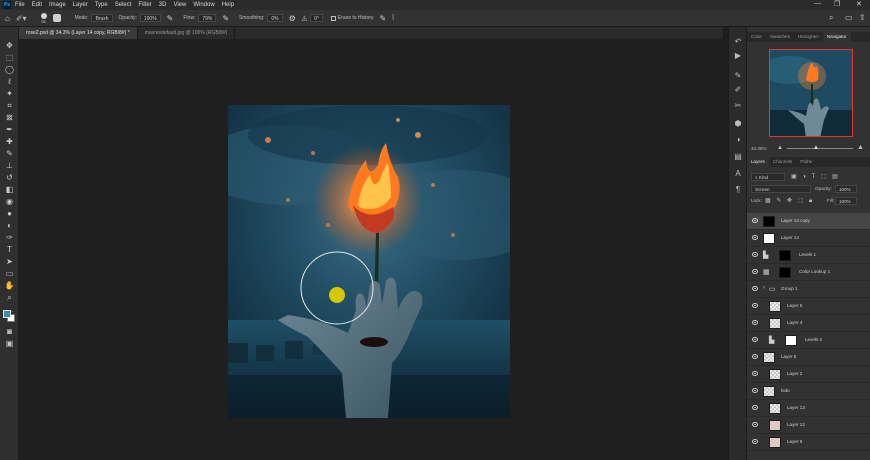 This screenshot has height=460, width=870. Describe the element at coordinates (820, 148) in the screenshot. I see `zoom-slider-track` at that location.